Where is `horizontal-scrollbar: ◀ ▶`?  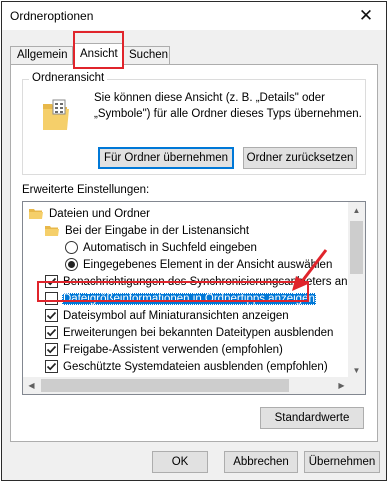 horizontal-scrollbar: ◀ ▶ is located at coordinates (186, 385).